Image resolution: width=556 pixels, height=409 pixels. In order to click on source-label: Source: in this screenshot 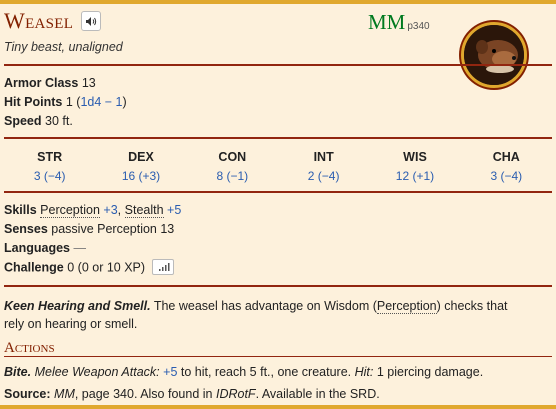, I will do `click(27, 394)`.